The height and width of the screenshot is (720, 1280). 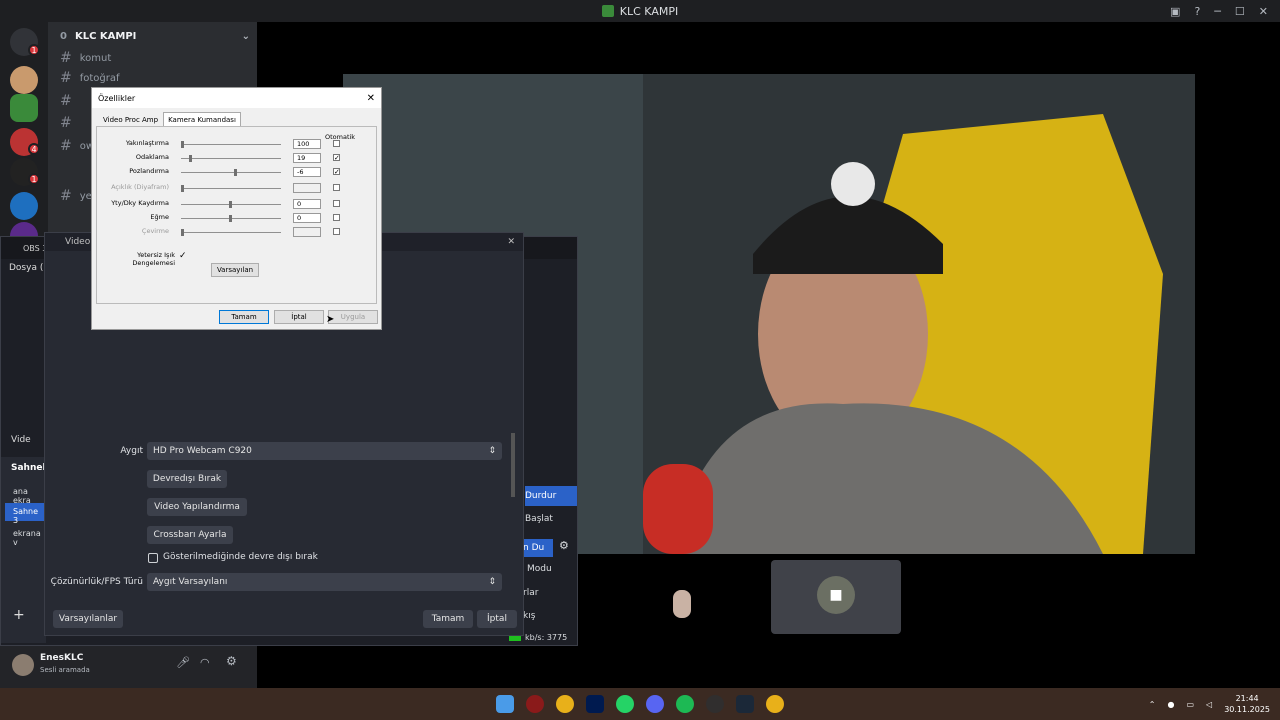 I want to click on crossbar-button: Crossbarı Ayarla, so click(x=190, y=535).